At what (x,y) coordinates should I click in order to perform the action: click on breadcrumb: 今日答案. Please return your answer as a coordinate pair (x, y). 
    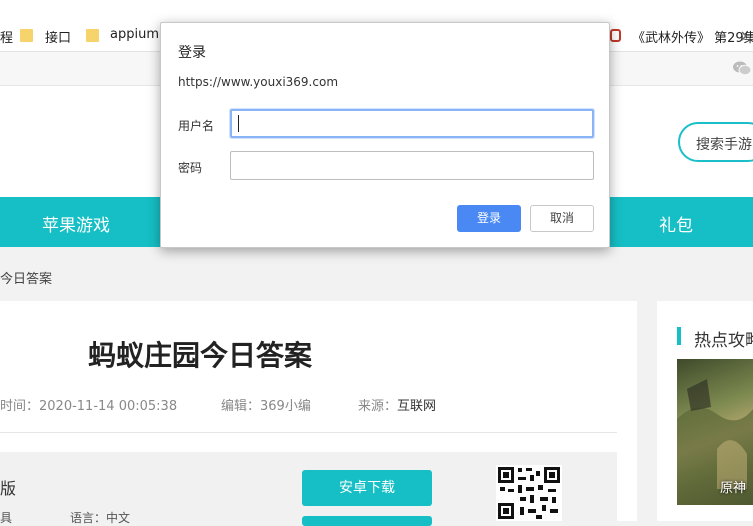
    Looking at the image, I should click on (26, 277).